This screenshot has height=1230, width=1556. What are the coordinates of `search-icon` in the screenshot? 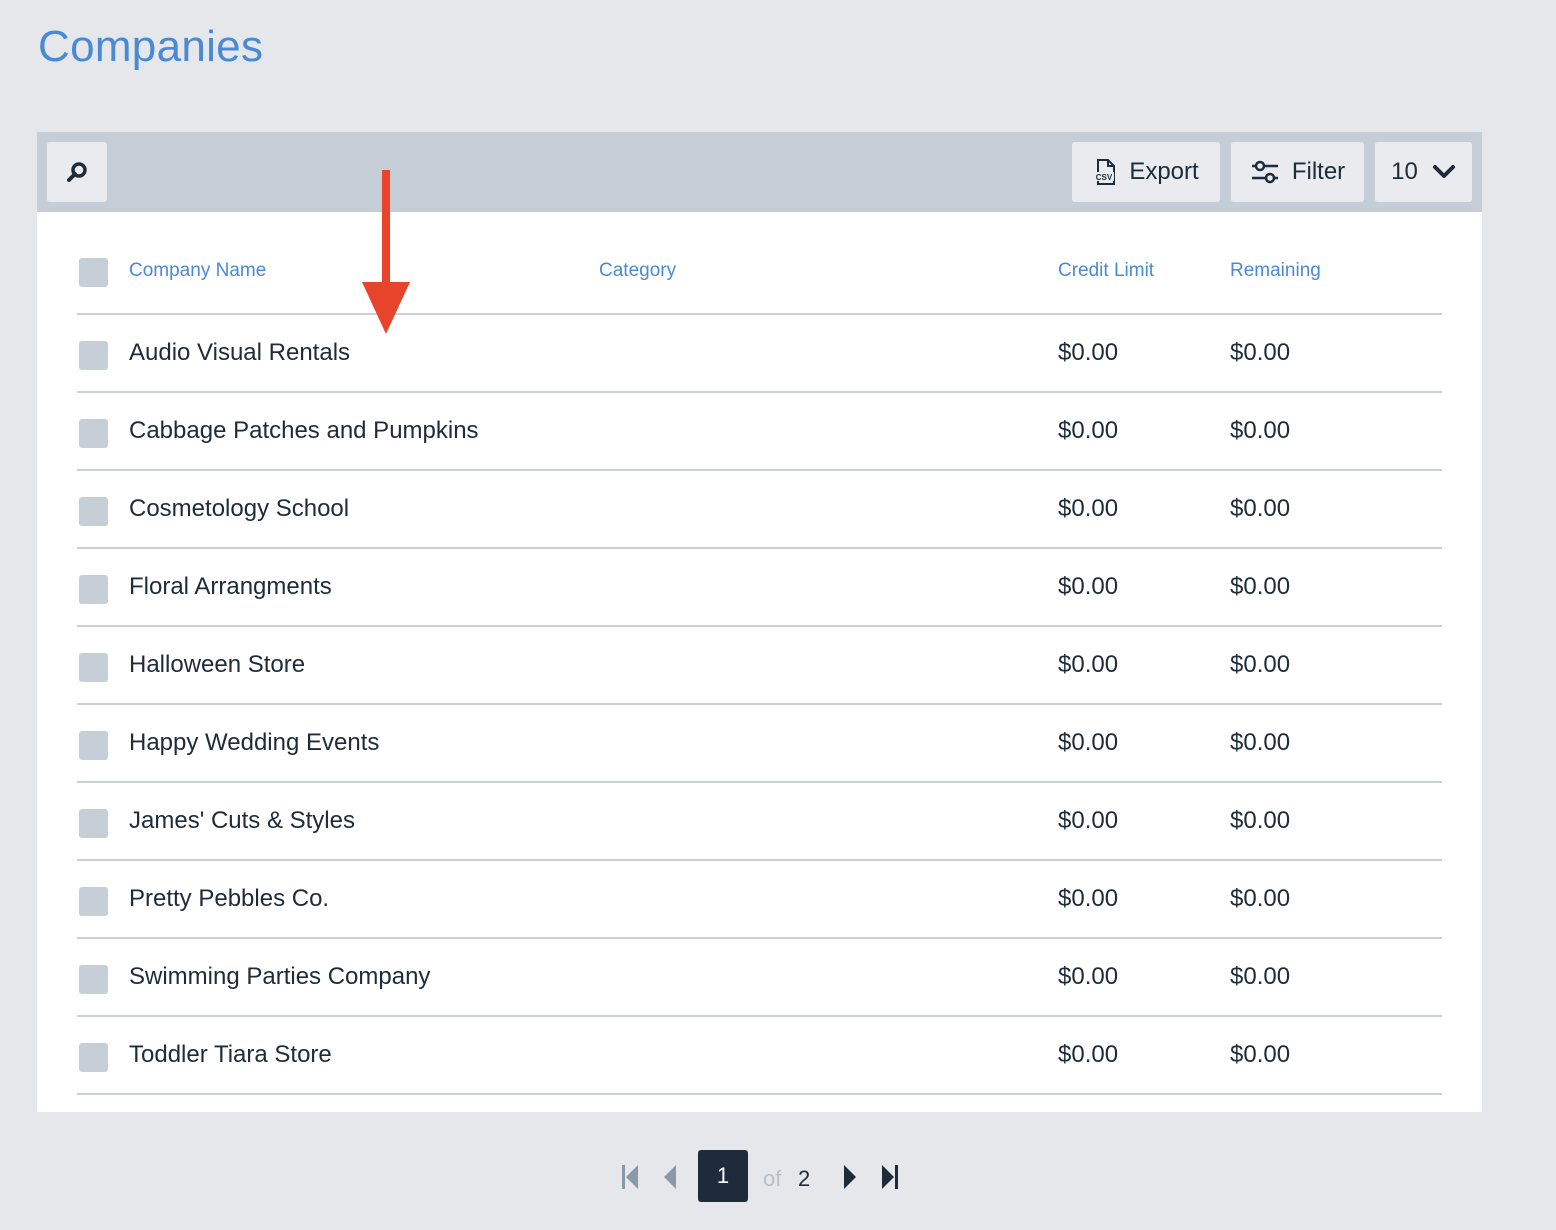 It's located at (77, 172).